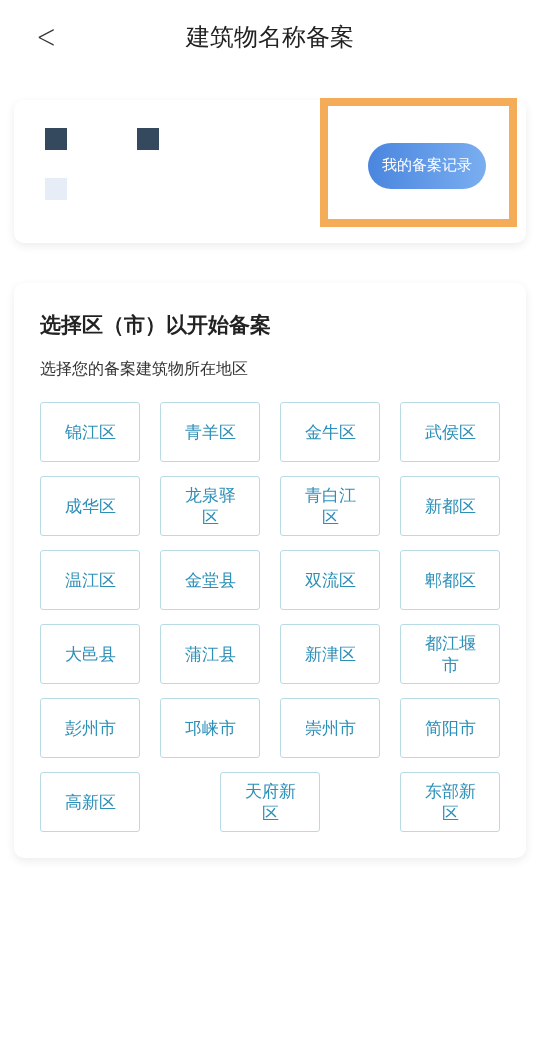 This screenshot has width=540, height=1051. I want to click on page-title: 建筑物名称备案, so click(270, 37).